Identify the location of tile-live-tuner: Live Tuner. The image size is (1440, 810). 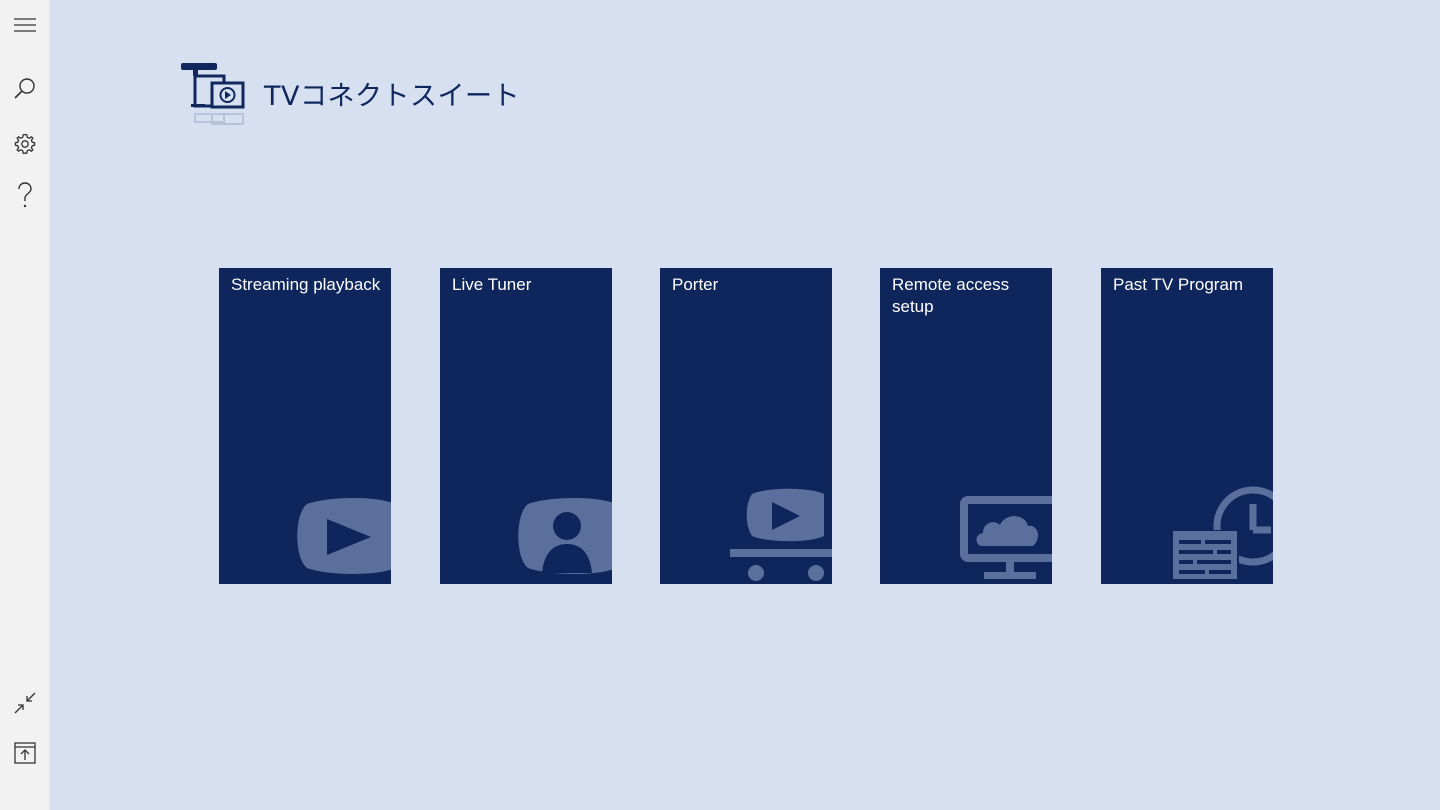
(526, 426).